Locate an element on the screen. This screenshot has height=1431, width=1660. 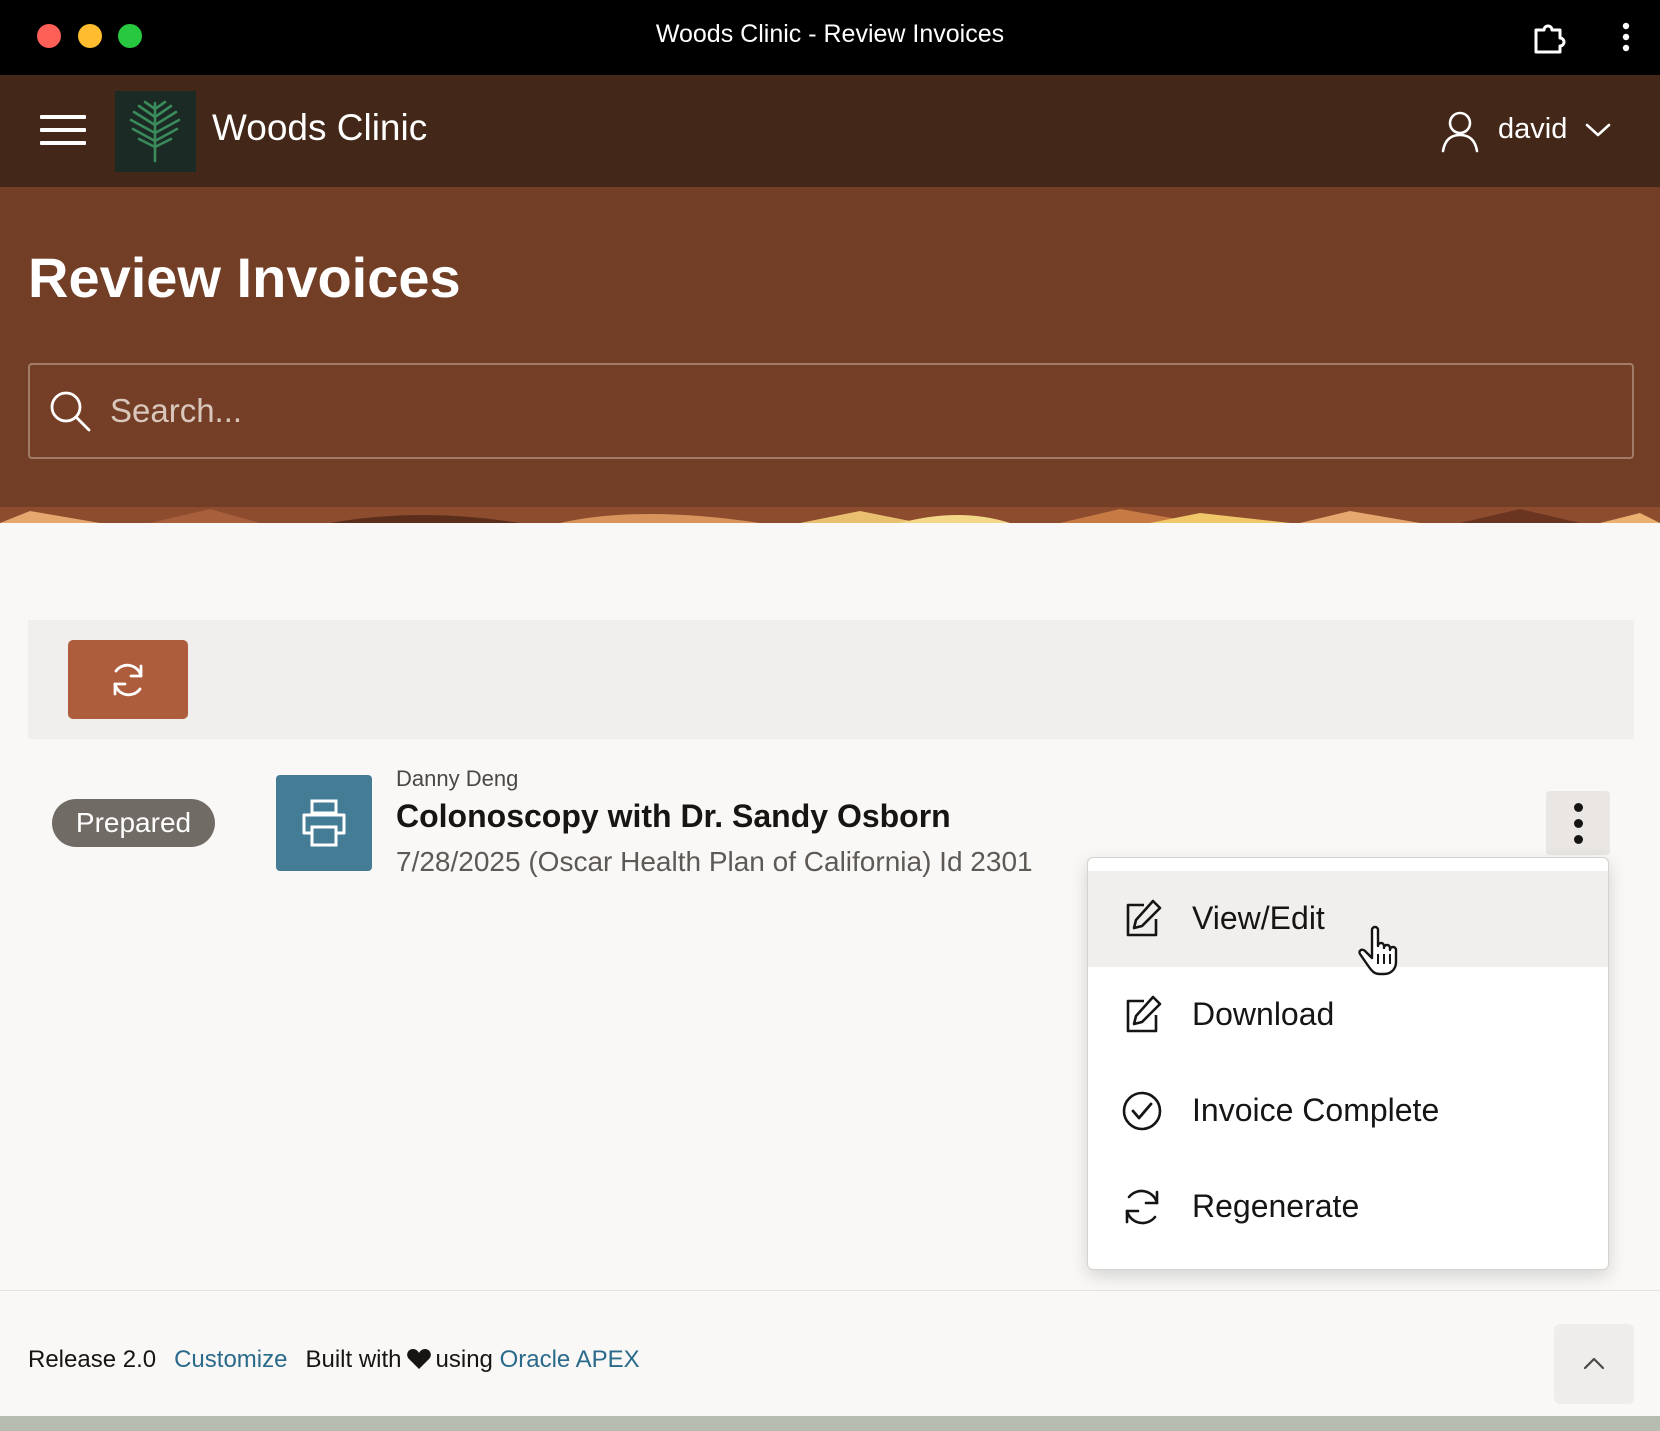
built-with-text: Built with is located at coordinates (353, 1359).